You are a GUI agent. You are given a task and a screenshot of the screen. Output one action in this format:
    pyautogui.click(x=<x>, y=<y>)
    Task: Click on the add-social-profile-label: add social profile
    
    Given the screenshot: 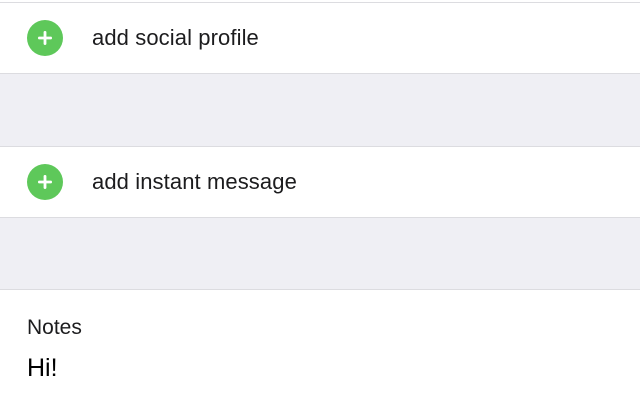 What is the action you would take?
    pyautogui.click(x=175, y=38)
    